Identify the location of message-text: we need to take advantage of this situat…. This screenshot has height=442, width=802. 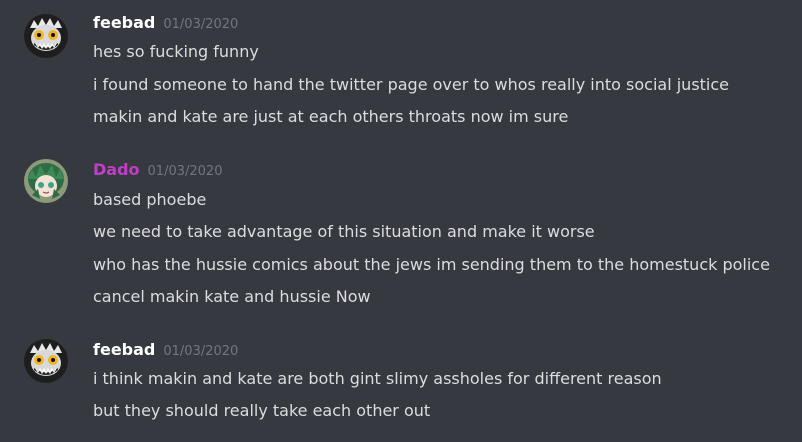
(344, 231).